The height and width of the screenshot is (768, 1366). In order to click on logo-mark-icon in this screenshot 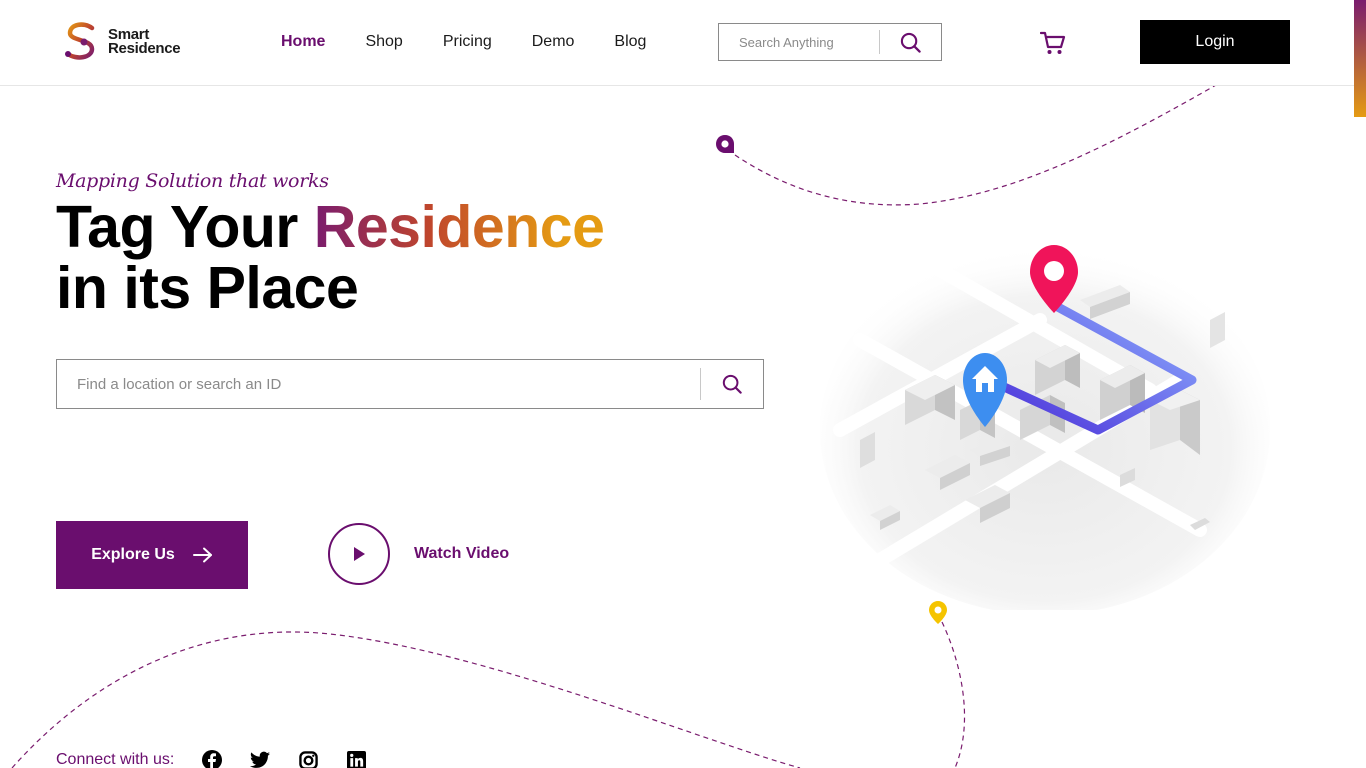, I will do `click(80, 41)`.